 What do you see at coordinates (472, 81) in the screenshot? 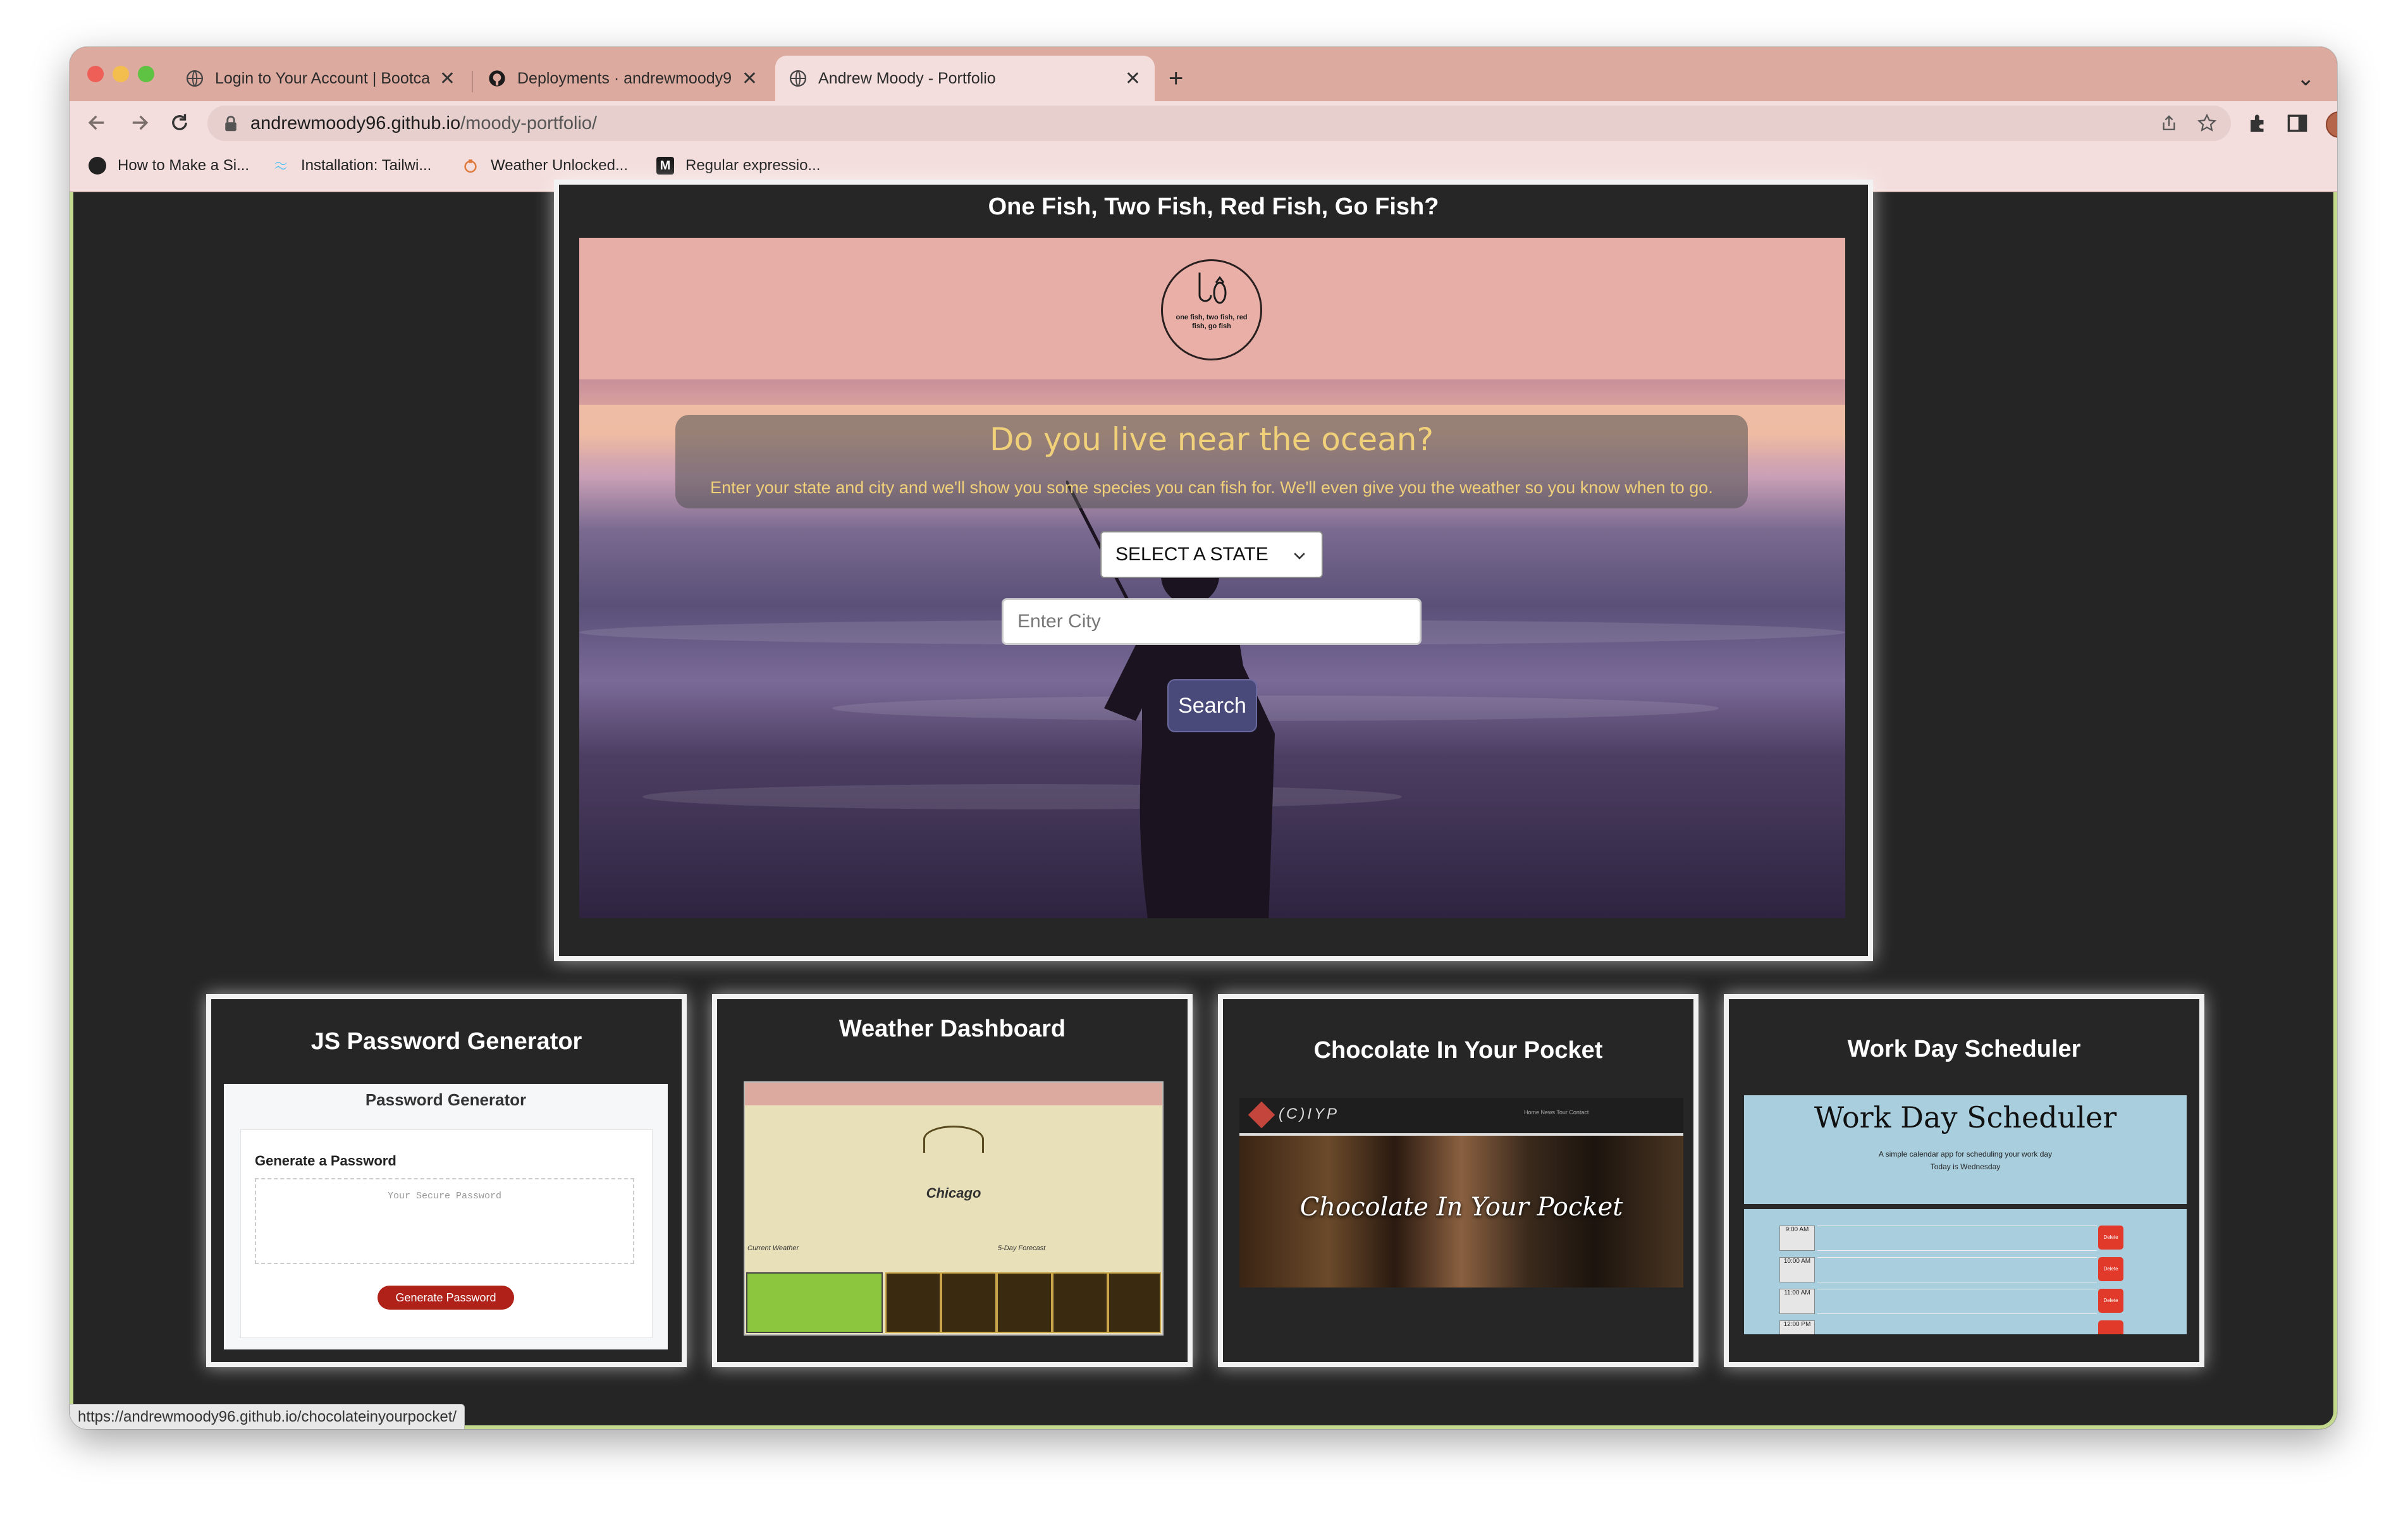
I see `tab-divider` at bounding box center [472, 81].